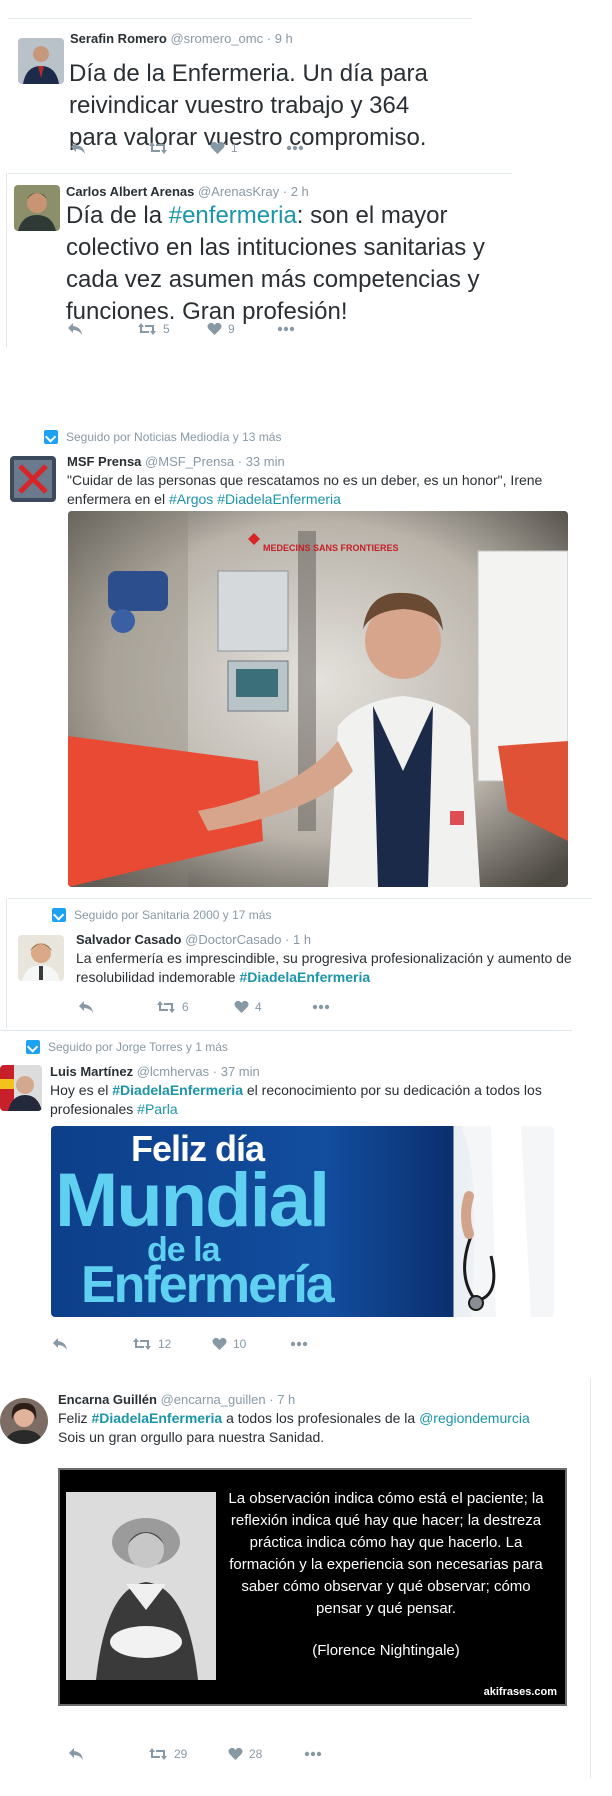 Image resolution: width=612 pixels, height=1796 pixels. I want to click on tweet-actions: 1, so click(187, 148).